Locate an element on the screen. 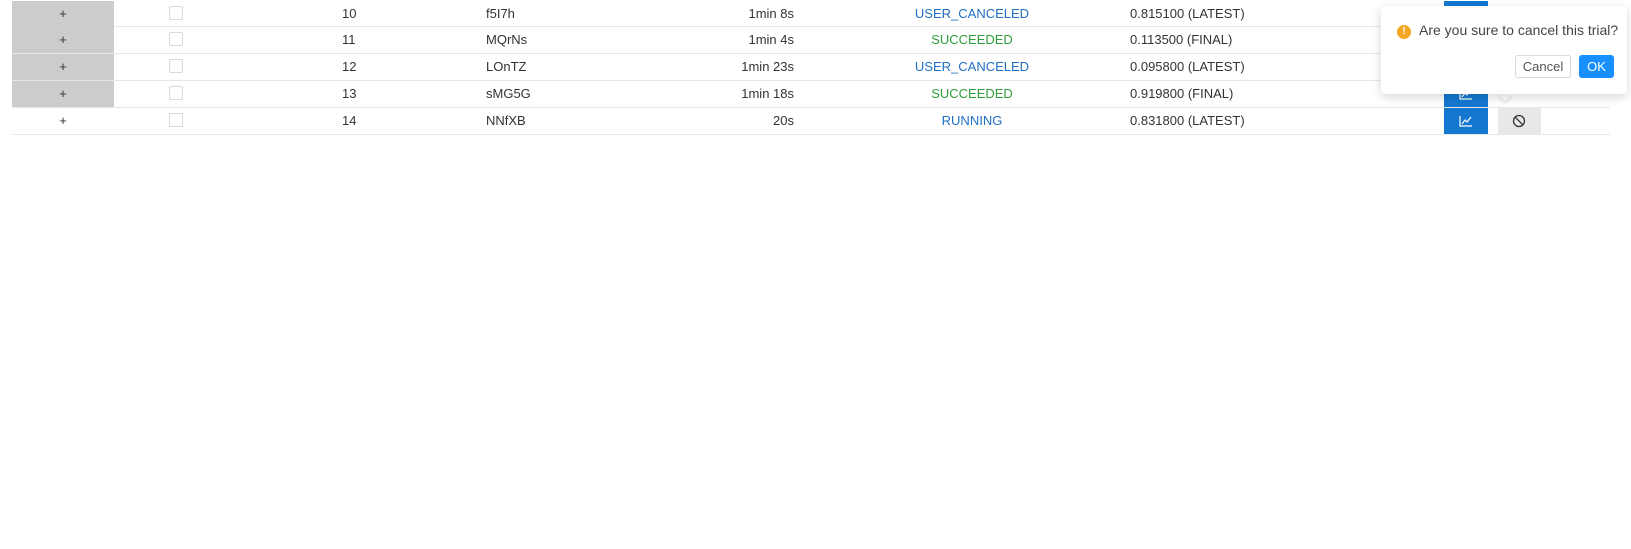 Image resolution: width=1631 pixels, height=549 pixels. trial-metric: 0.095800 (LATEST) is located at coordinates (1187, 66).